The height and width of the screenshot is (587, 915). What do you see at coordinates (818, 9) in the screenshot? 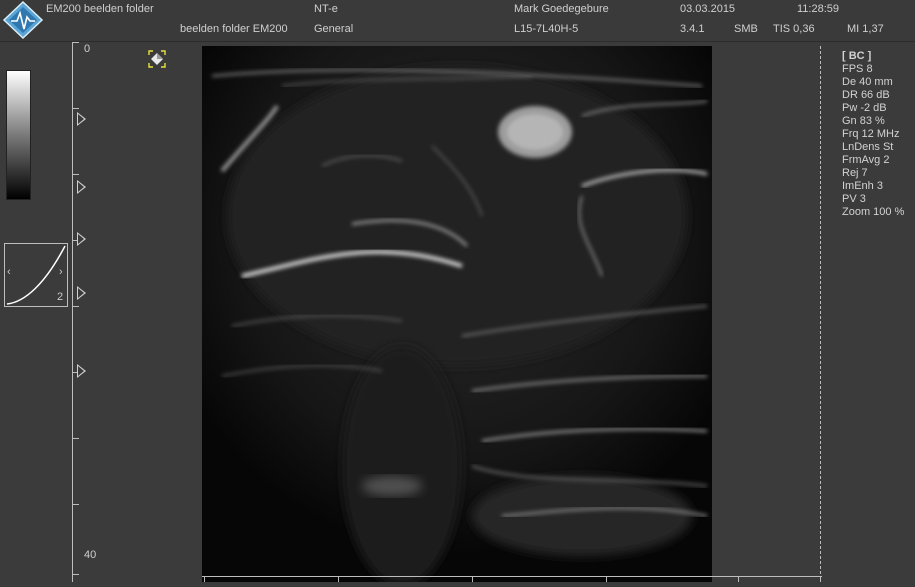
I see `exam-time: 11:28:59` at bounding box center [818, 9].